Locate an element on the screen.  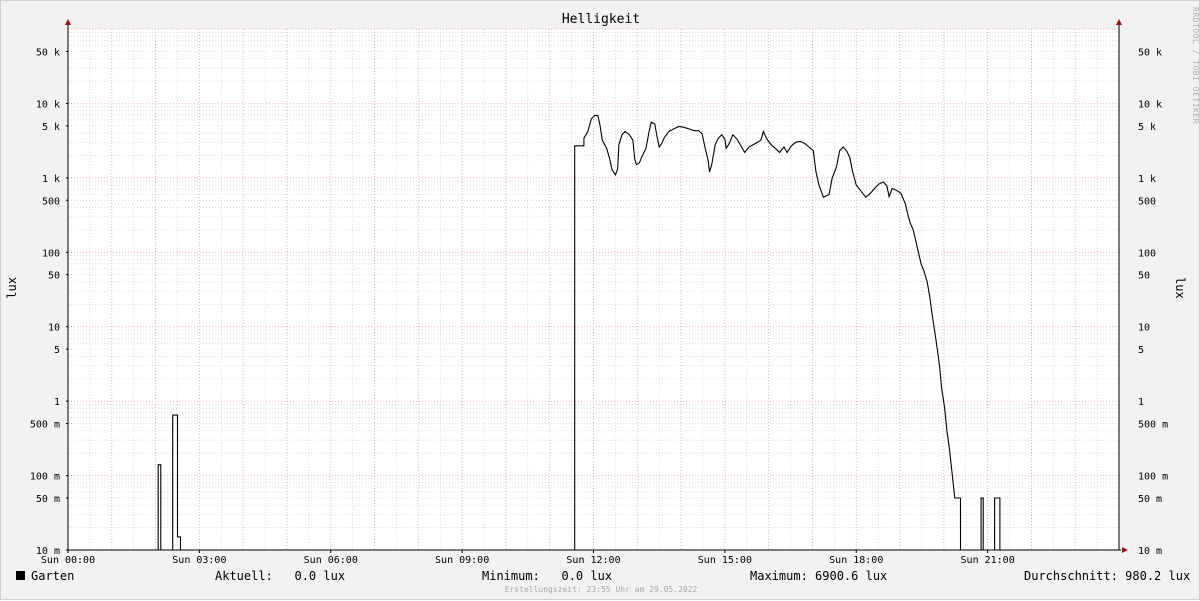
x-tick-label: Sun 15:00 is located at coordinates (725, 560).